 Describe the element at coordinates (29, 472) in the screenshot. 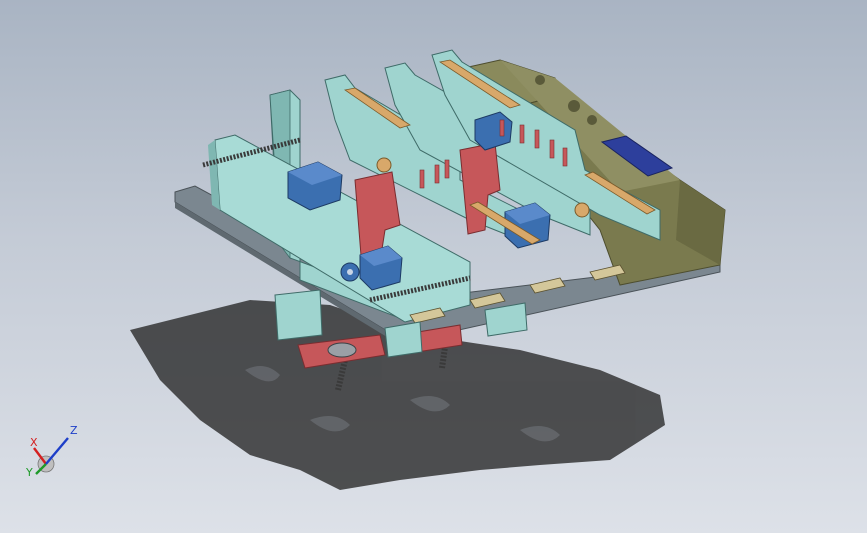

I see `triad-y-label: Y` at that location.